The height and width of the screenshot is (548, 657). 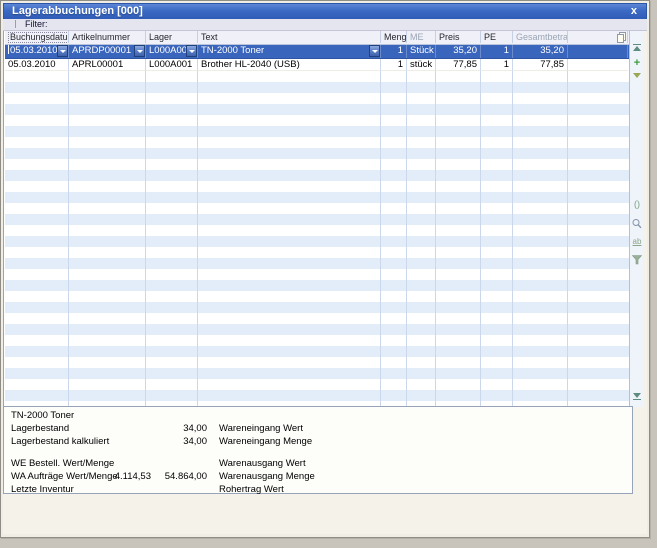 What do you see at coordinates (421, 65) in the screenshot?
I see `grid-cell-me: stück` at bounding box center [421, 65].